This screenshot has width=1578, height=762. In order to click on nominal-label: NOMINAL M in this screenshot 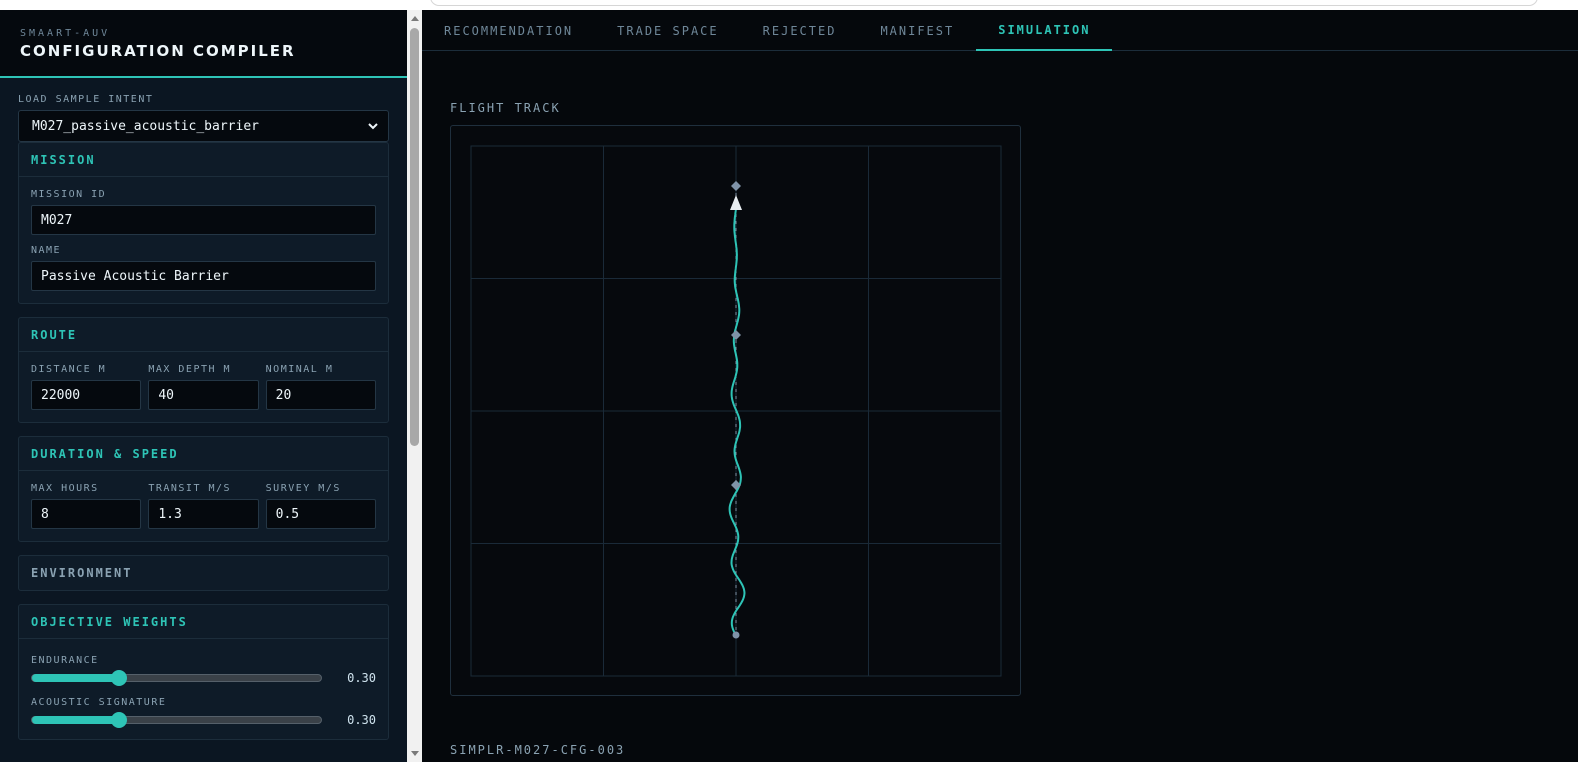, I will do `click(299, 369)`.